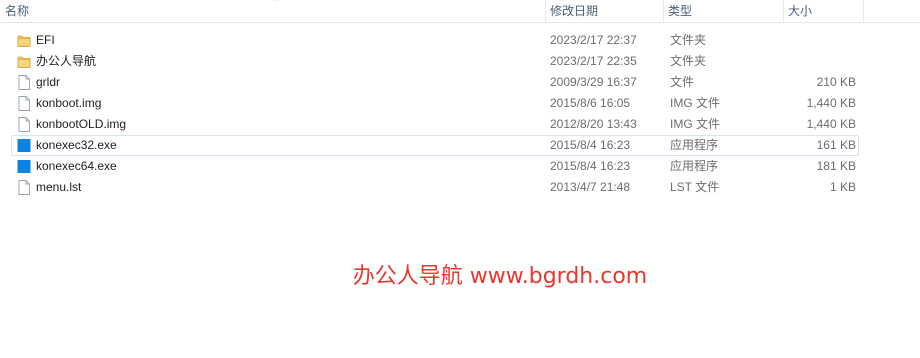 The height and width of the screenshot is (358, 920). What do you see at coordinates (76, 145) in the screenshot?
I see `file-name: konexec32.exe` at bounding box center [76, 145].